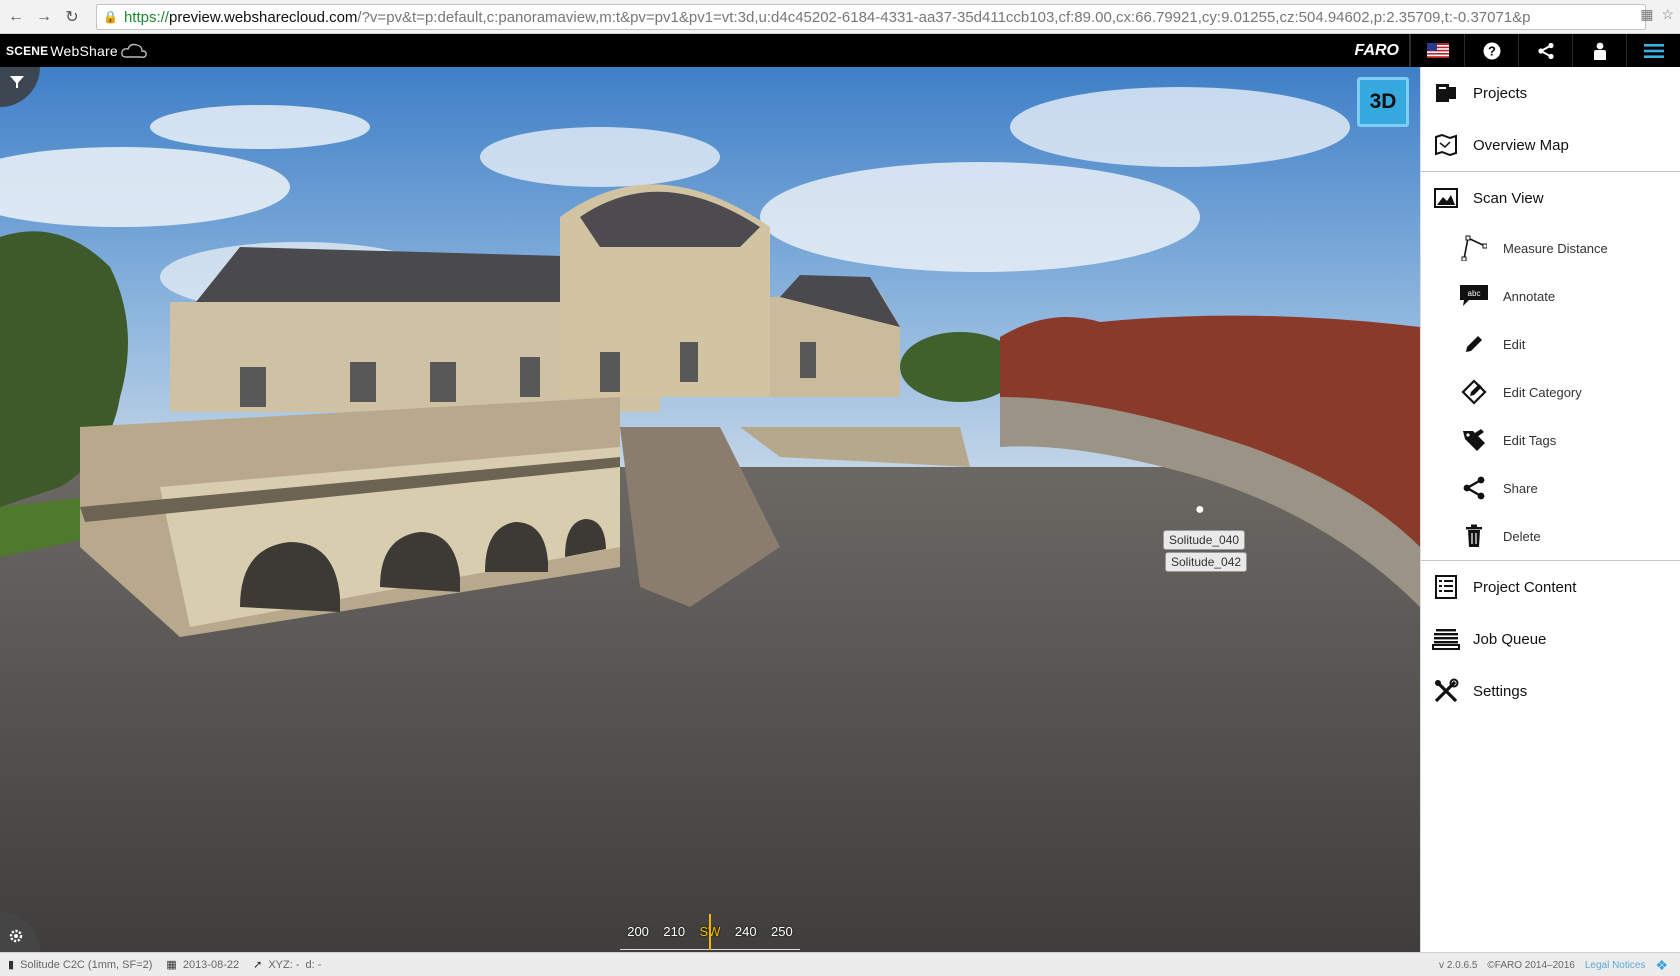  Describe the element at coordinates (1500, 691) in the screenshot. I see `menu-label: Settings` at that location.